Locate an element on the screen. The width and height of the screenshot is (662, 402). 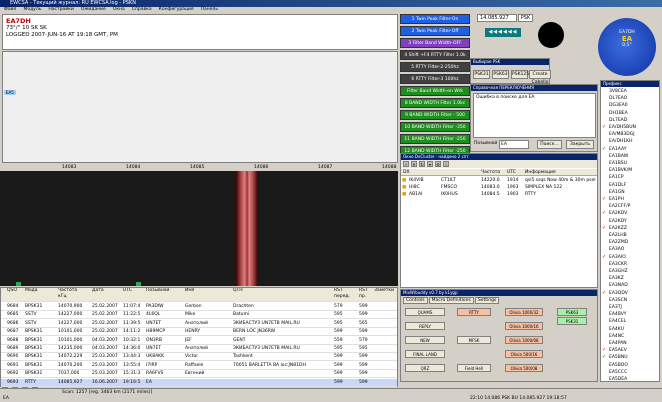
menu-item-7: Панель is located at coordinates (209, 10).